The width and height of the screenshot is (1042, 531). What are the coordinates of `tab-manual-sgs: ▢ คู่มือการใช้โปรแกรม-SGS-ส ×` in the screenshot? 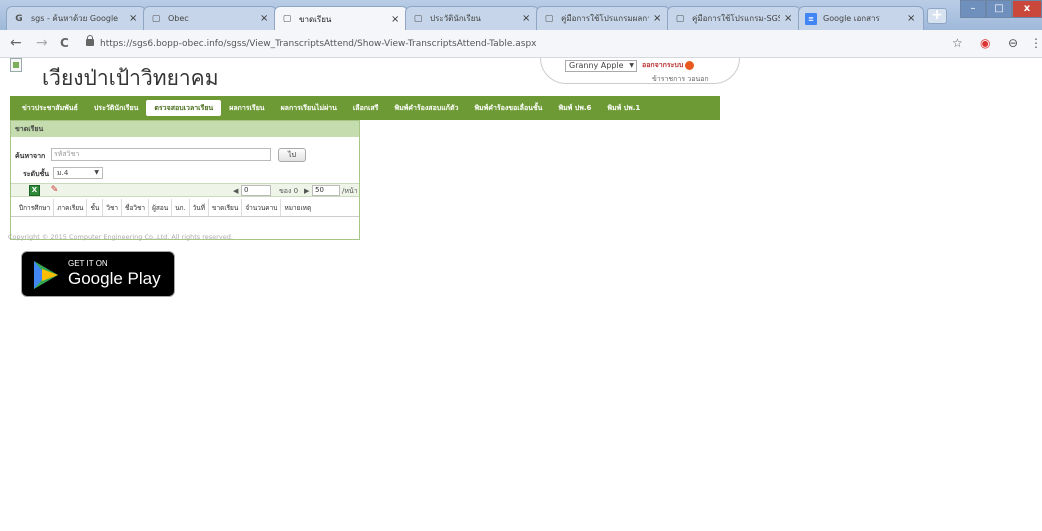 It's located at (734, 18).